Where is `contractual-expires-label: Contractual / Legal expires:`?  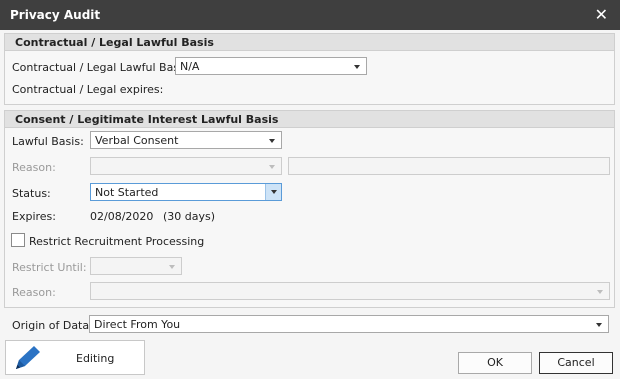 contractual-expires-label: Contractual / Legal expires: is located at coordinates (88, 89).